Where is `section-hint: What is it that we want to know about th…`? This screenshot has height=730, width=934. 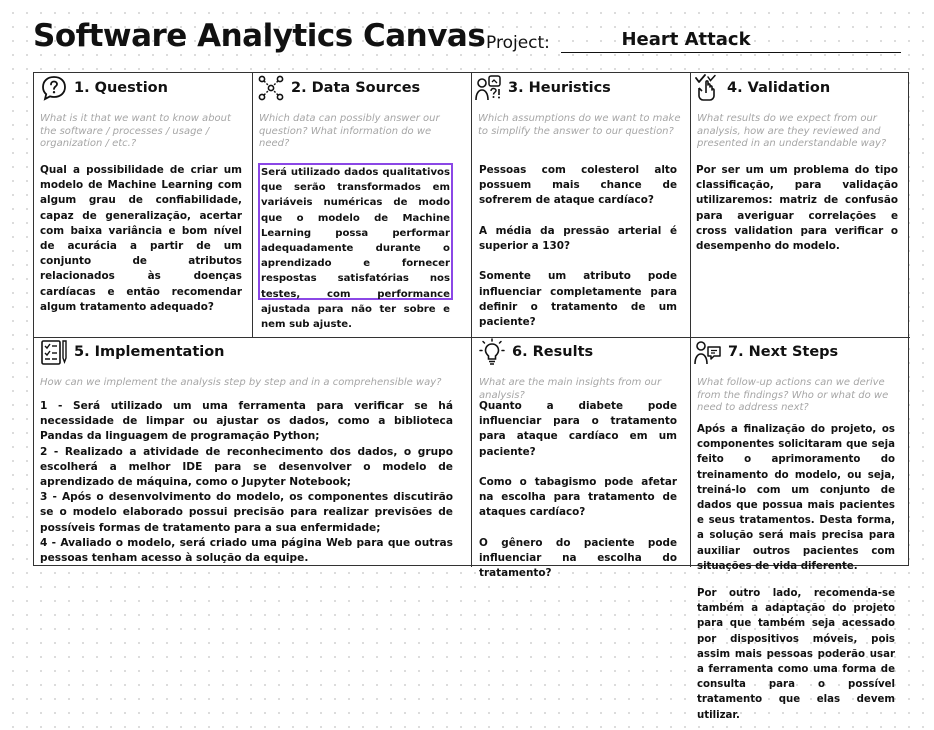 section-hint: What is it that we want to know about th… is located at coordinates (135, 131).